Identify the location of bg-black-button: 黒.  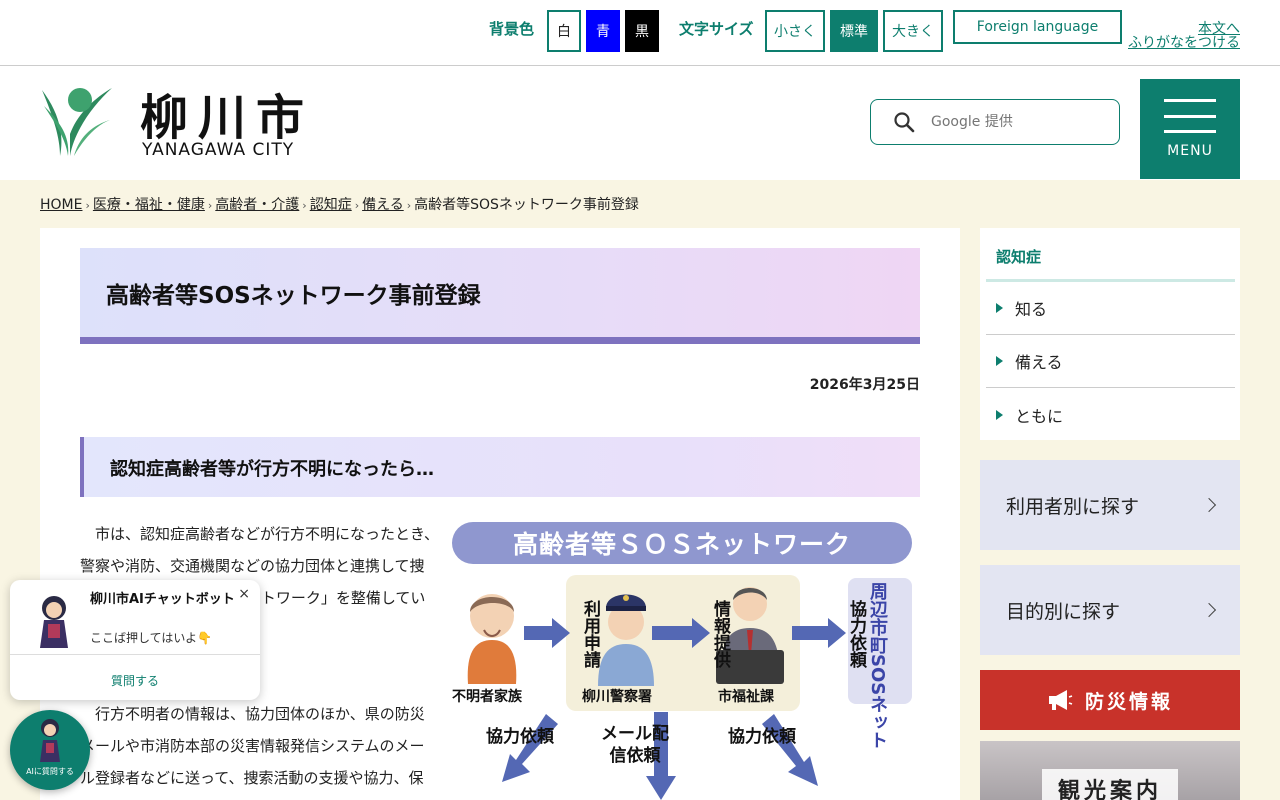
(642, 31).